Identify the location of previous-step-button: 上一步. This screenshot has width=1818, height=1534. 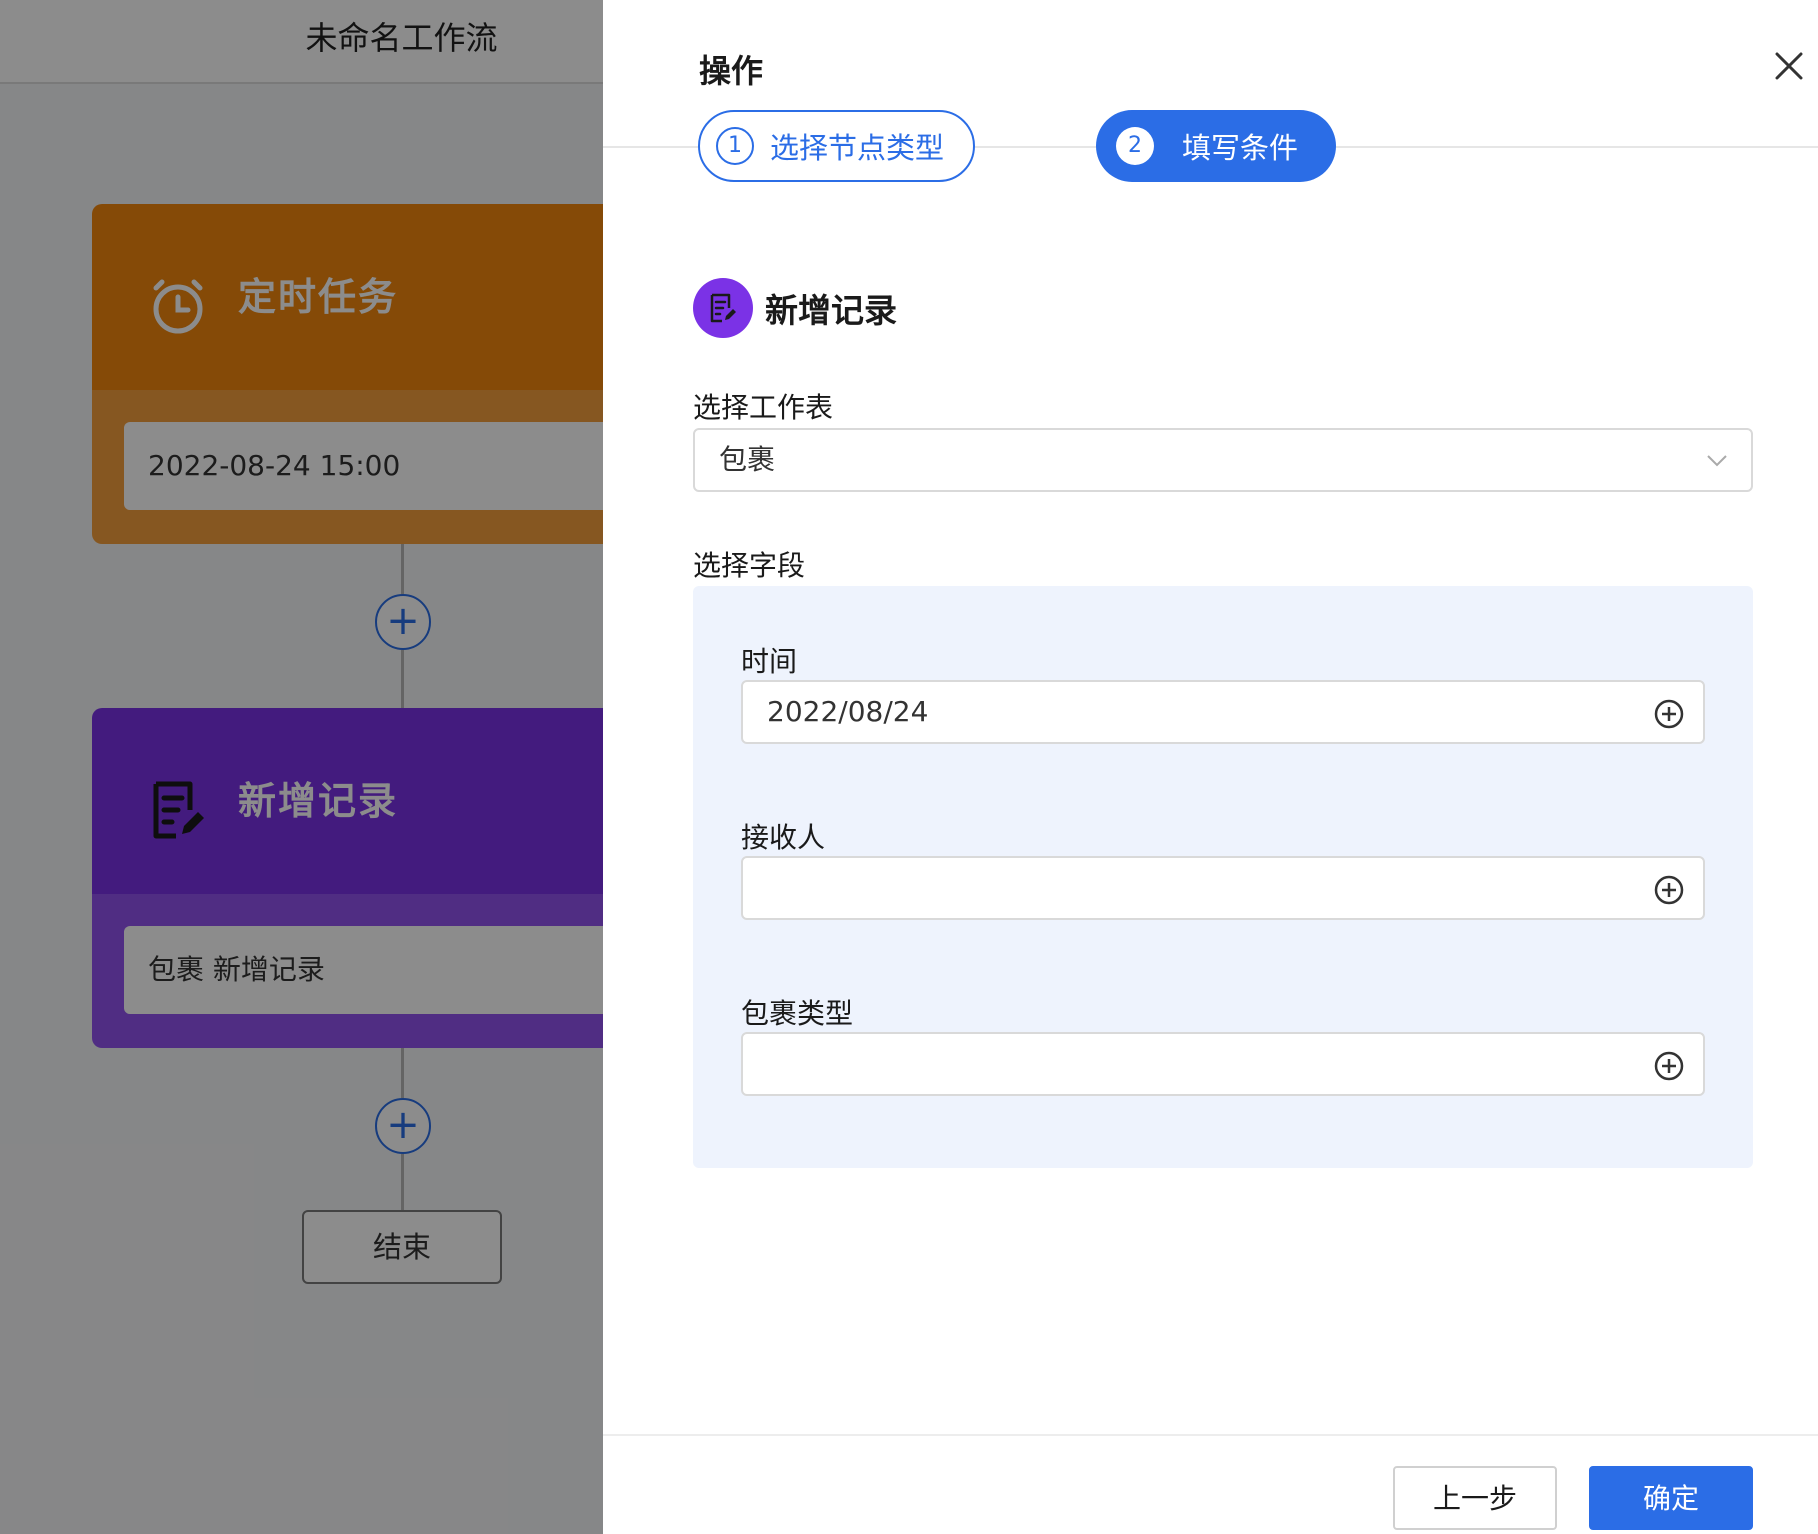
(1475, 1498).